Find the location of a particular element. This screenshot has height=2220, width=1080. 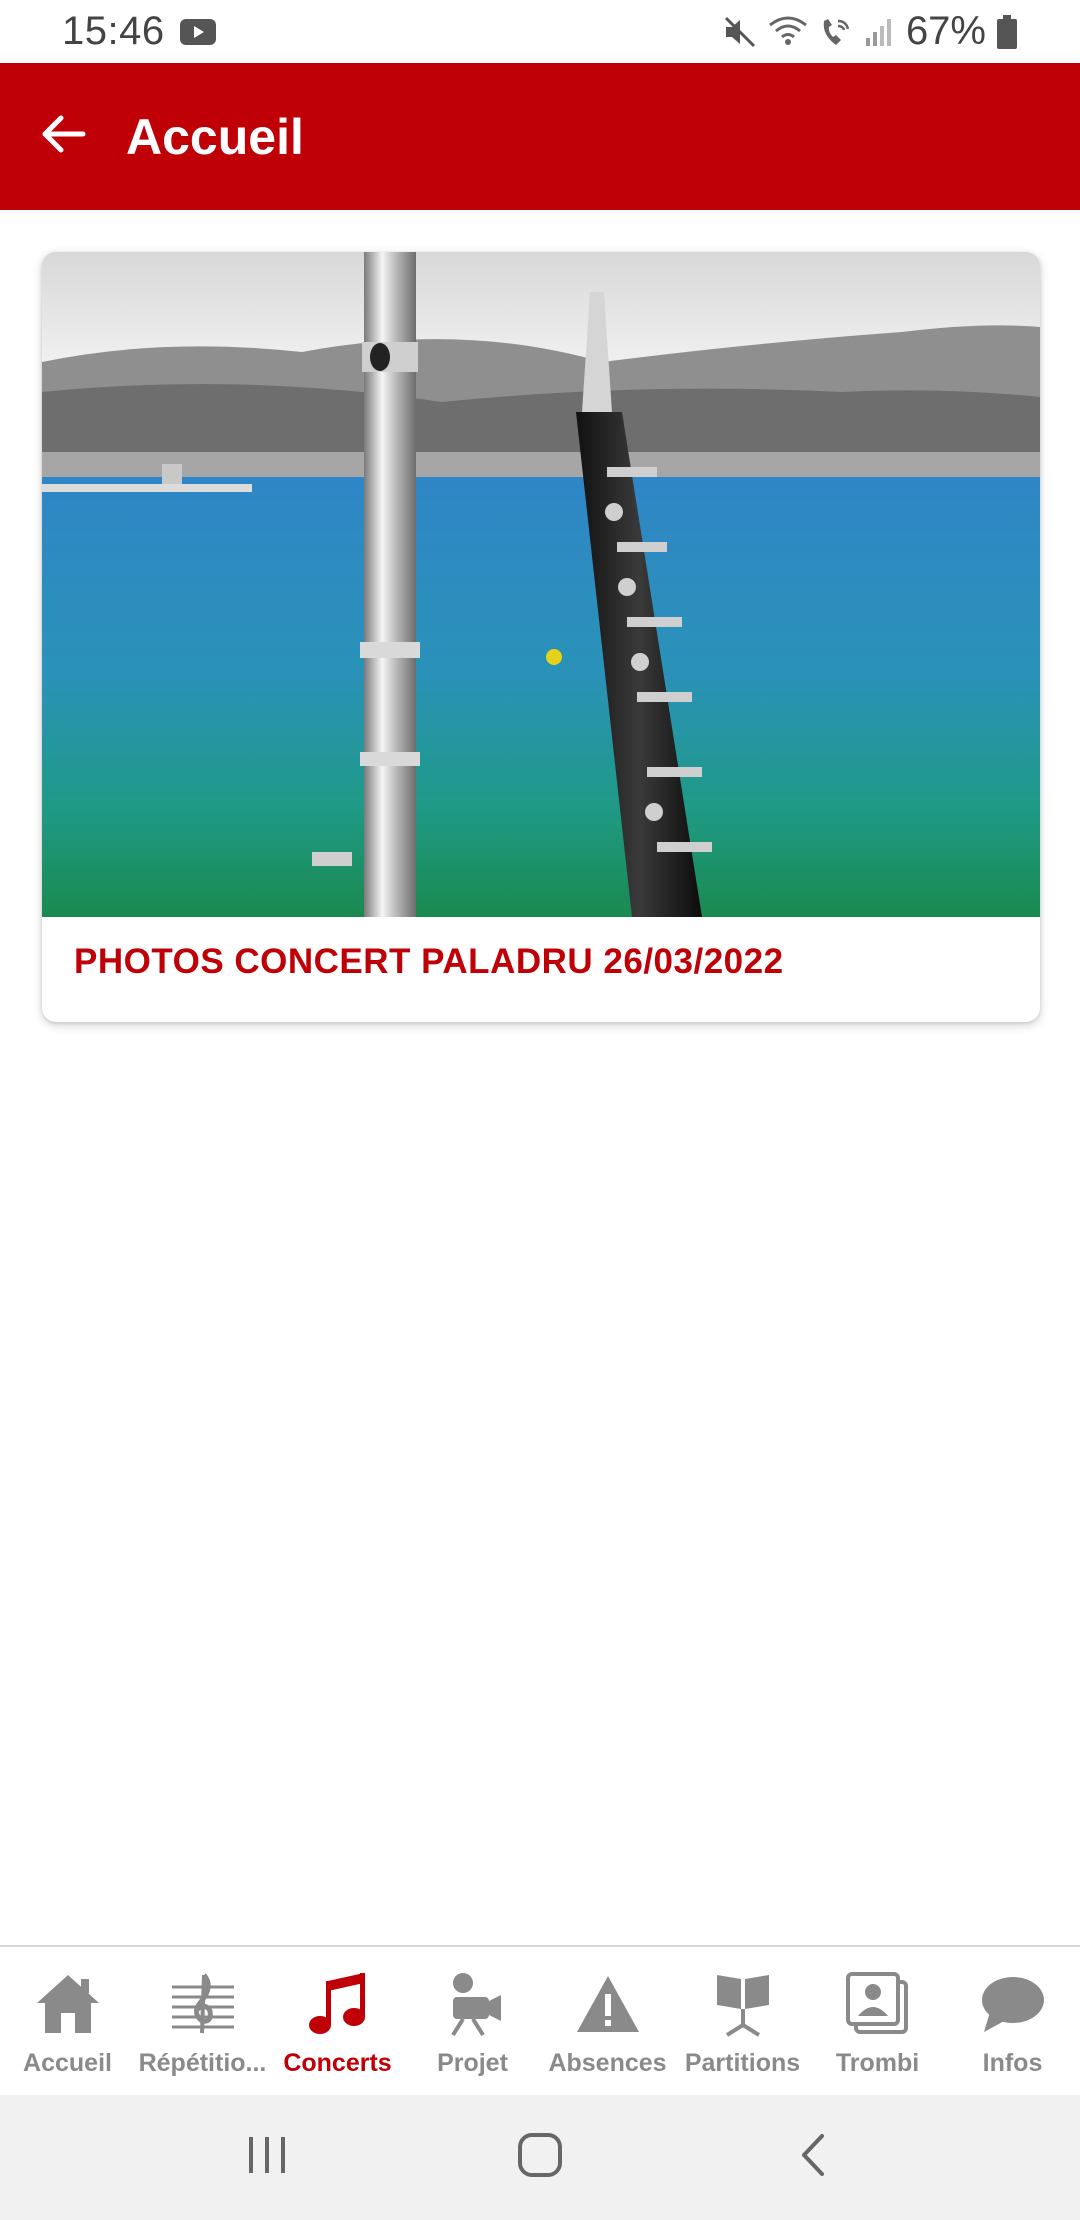

status-left: 15:46 is located at coordinates (139, 31).